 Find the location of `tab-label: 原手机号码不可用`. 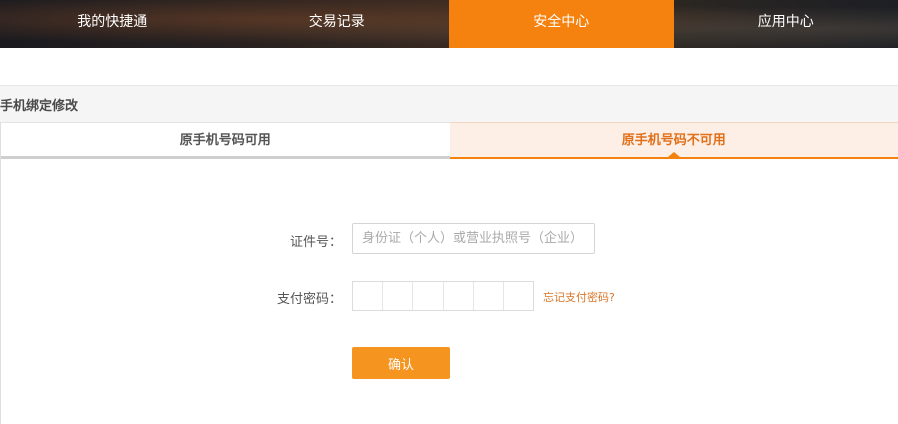

tab-label: 原手机号码不可用 is located at coordinates (673, 140).